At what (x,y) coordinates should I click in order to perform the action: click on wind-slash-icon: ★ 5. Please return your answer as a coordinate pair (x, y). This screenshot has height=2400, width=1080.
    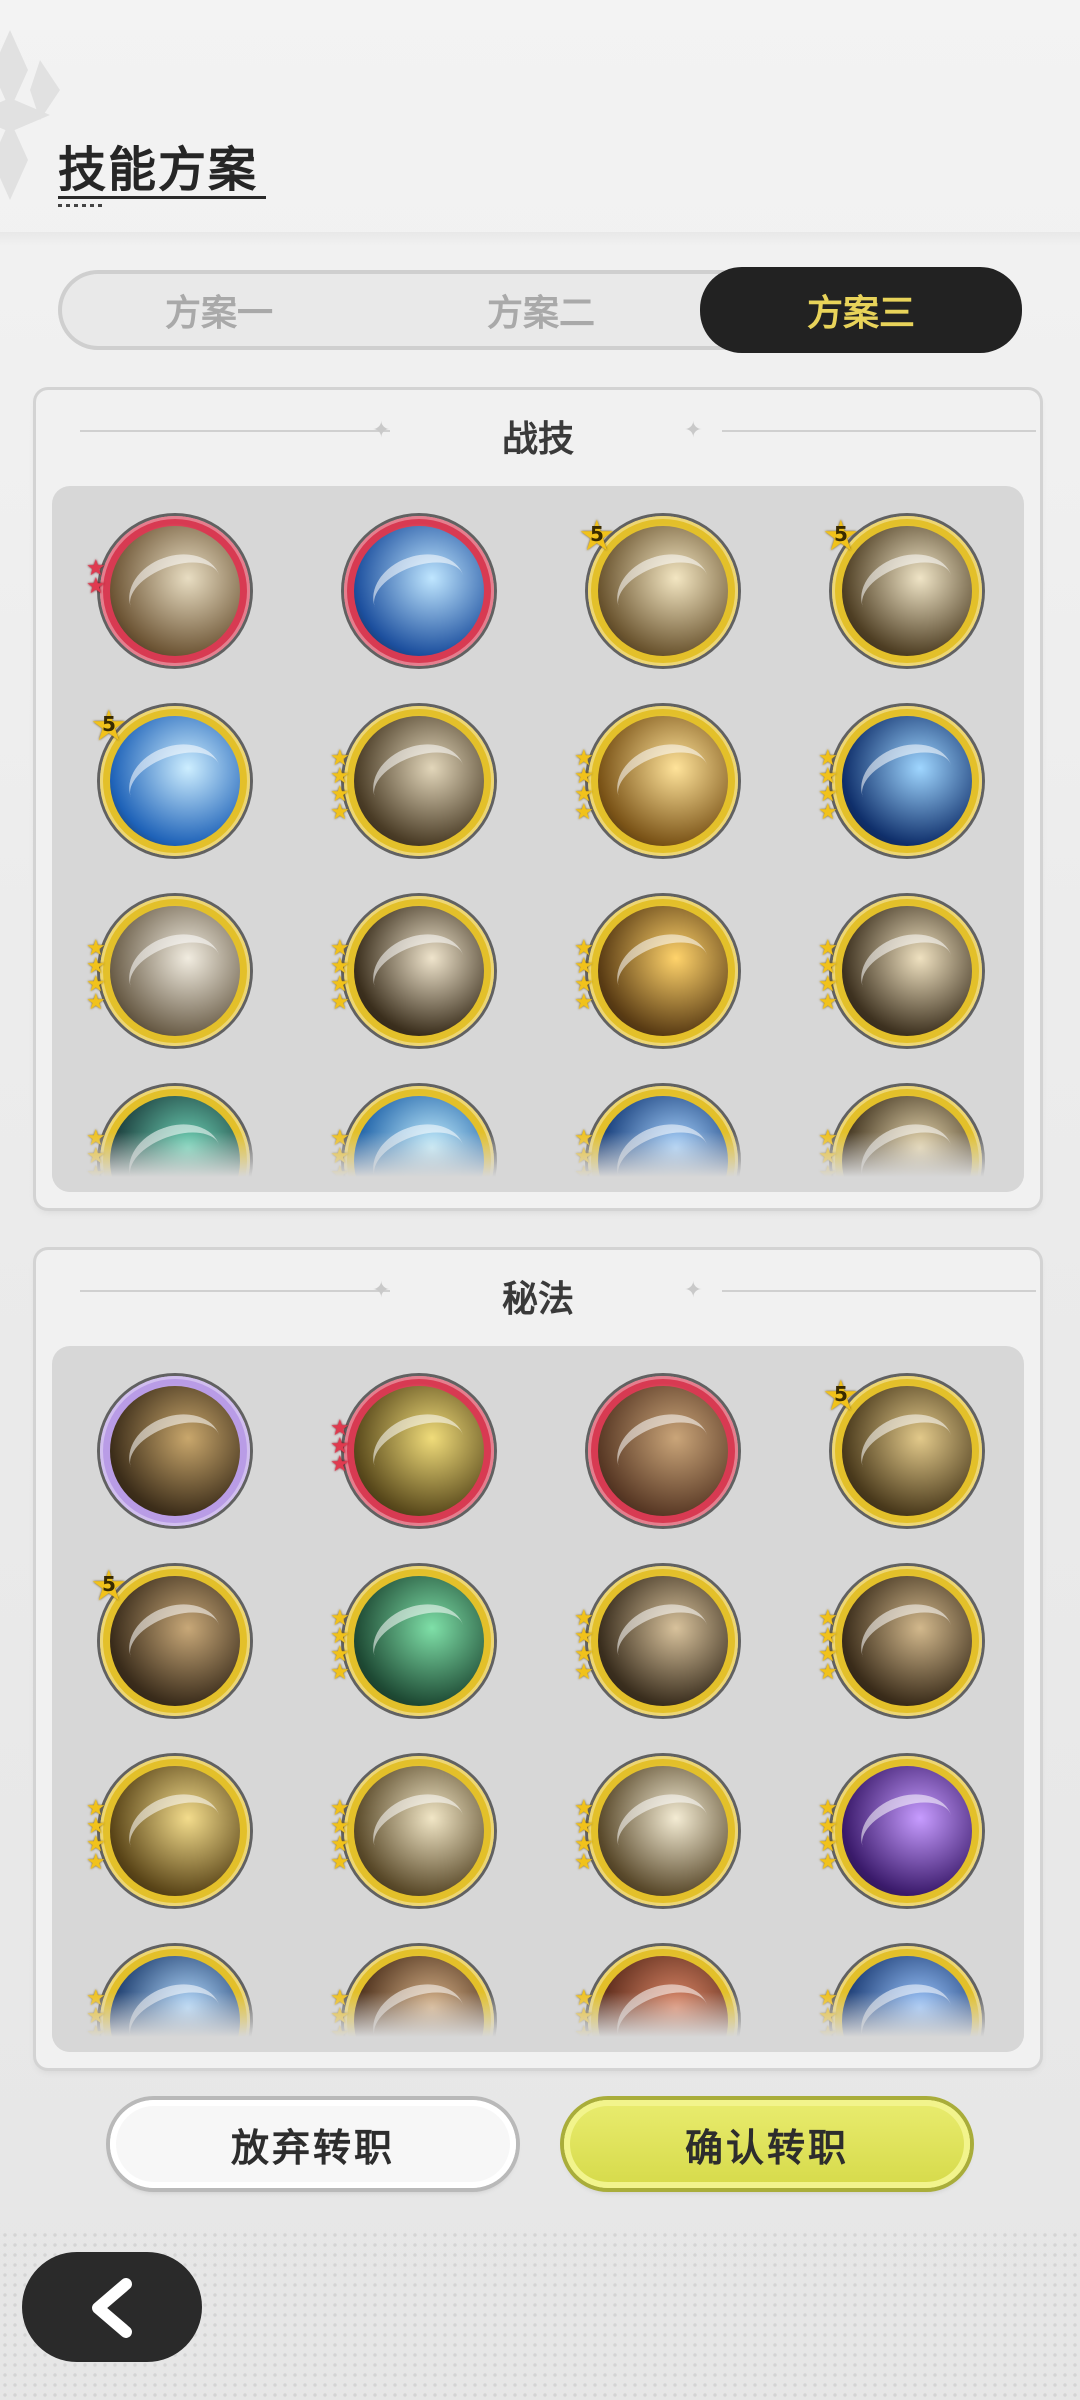
    Looking at the image, I should click on (902, 590).